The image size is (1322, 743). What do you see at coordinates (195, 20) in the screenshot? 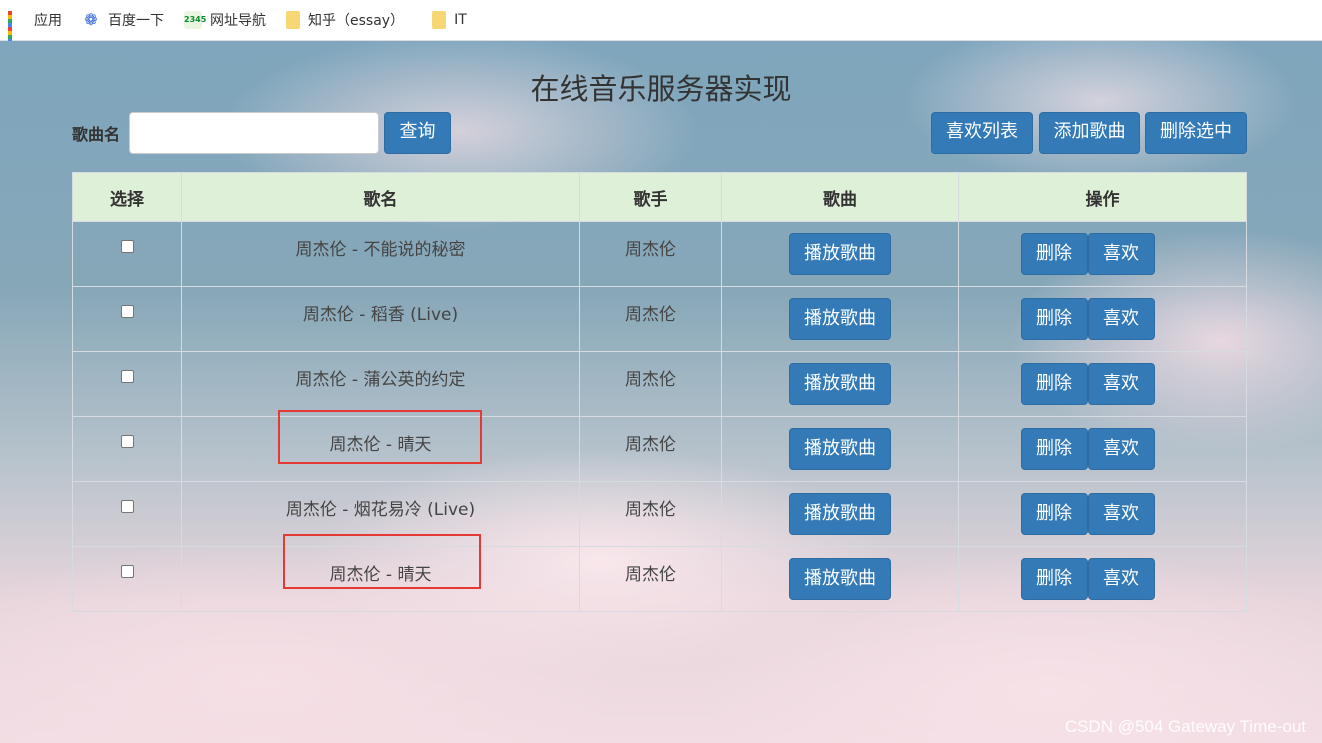
I see `nav-2345-icon: 2345` at bounding box center [195, 20].